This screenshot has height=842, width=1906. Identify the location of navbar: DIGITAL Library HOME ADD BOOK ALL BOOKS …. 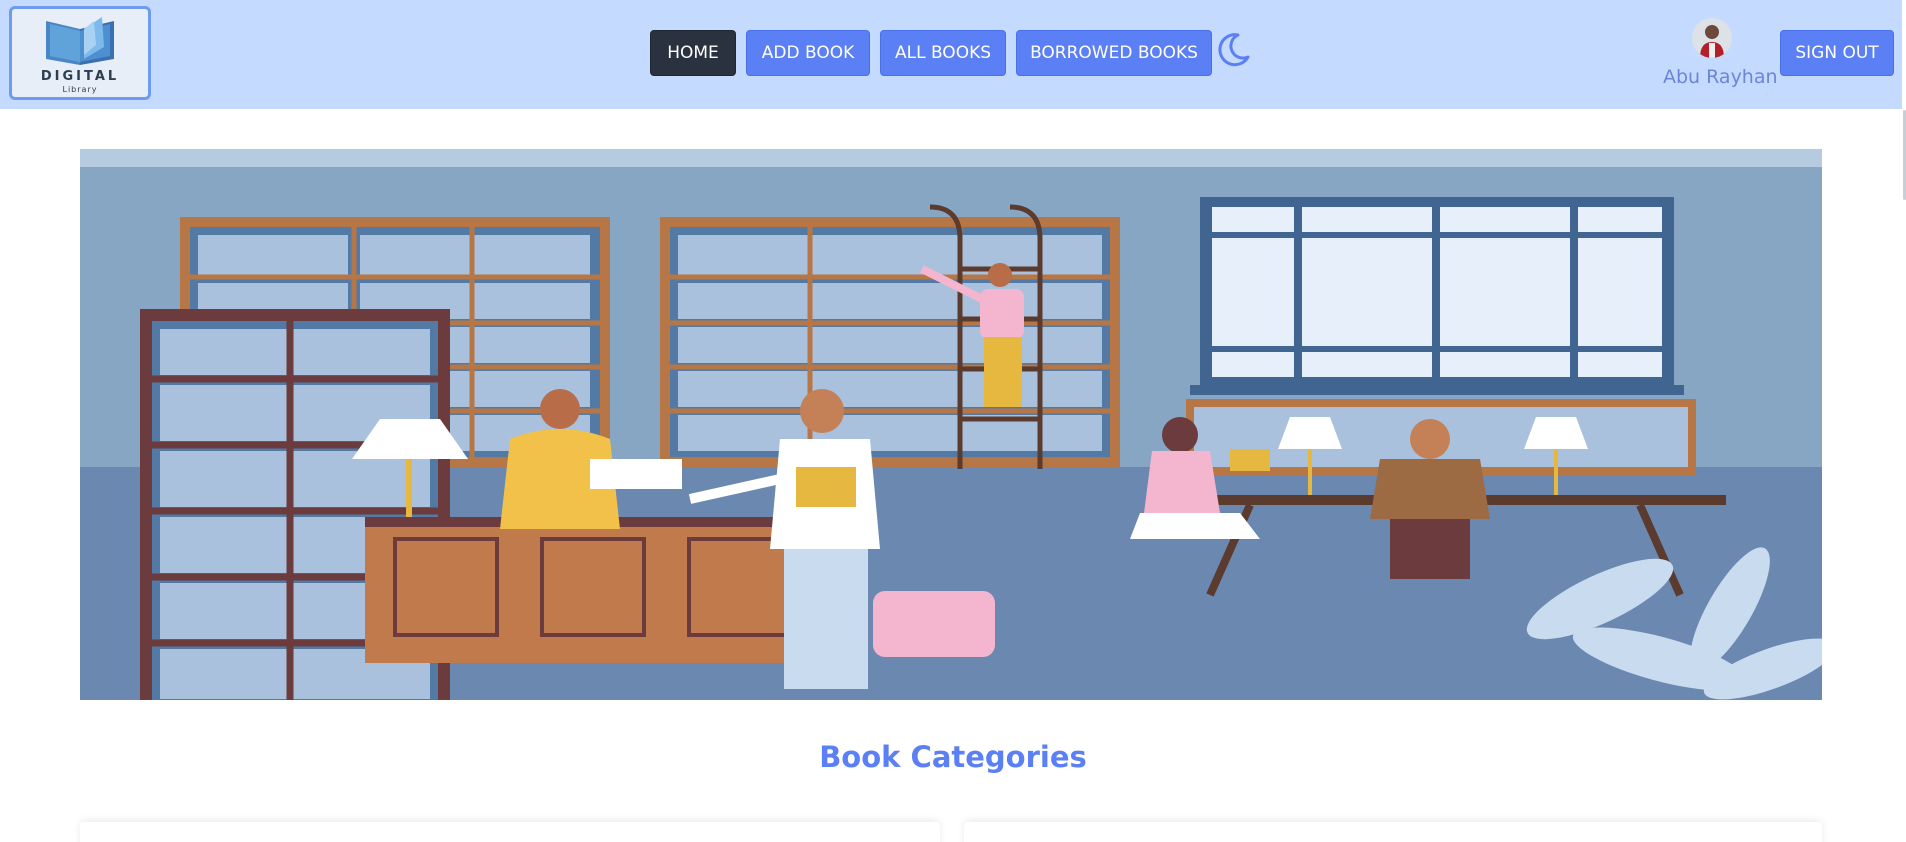
(951, 54).